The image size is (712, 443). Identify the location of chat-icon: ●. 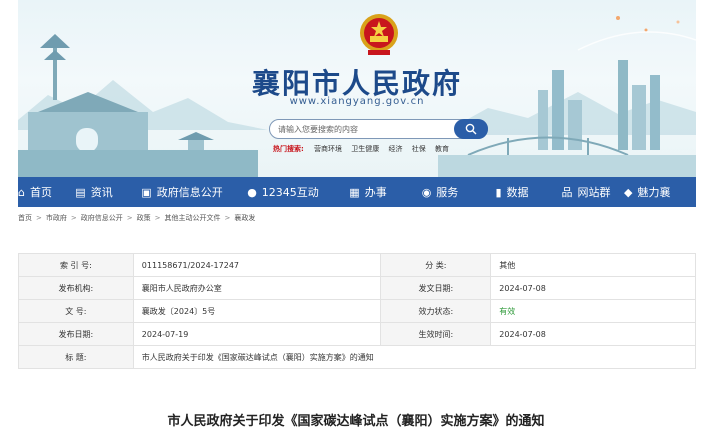
(252, 192).